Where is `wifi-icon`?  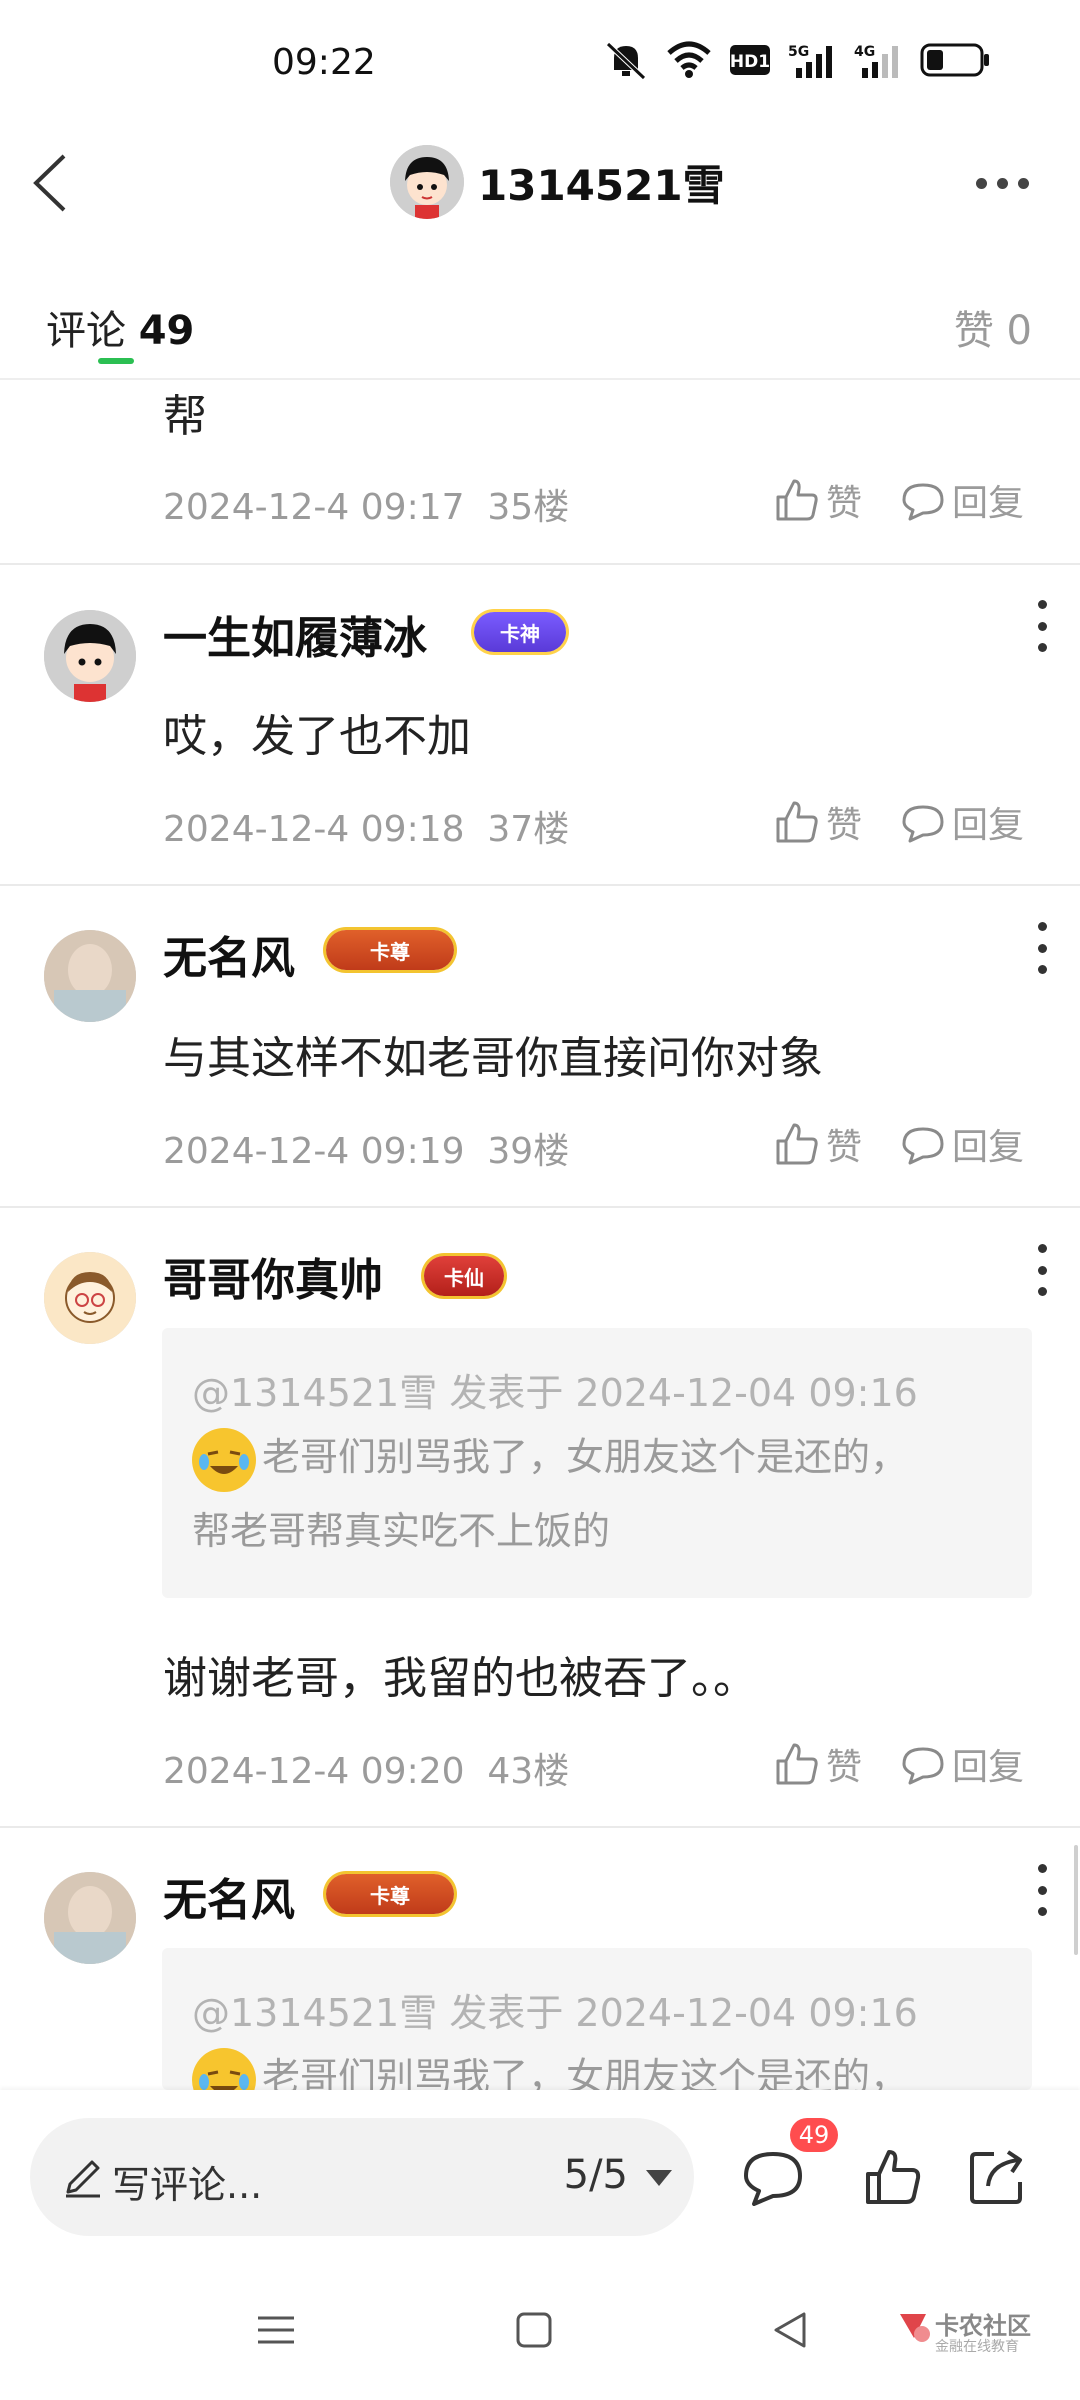 wifi-icon is located at coordinates (689, 59).